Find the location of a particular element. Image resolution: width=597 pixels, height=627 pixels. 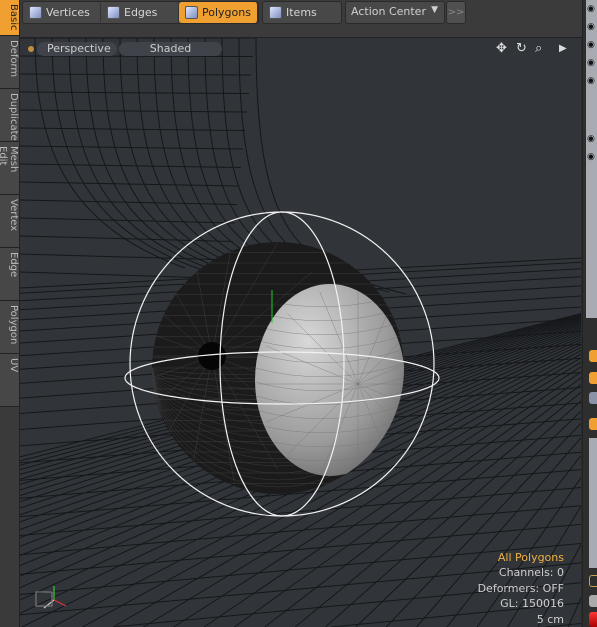

viewport-header: Perspective Shaded ✥ ↻ ⌕ ▶ is located at coordinates (300, 49).